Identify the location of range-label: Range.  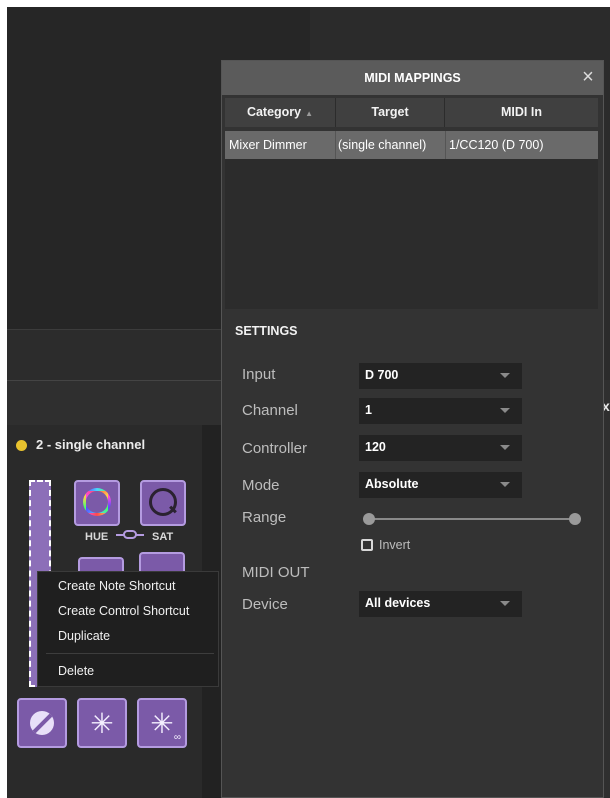
(264, 517).